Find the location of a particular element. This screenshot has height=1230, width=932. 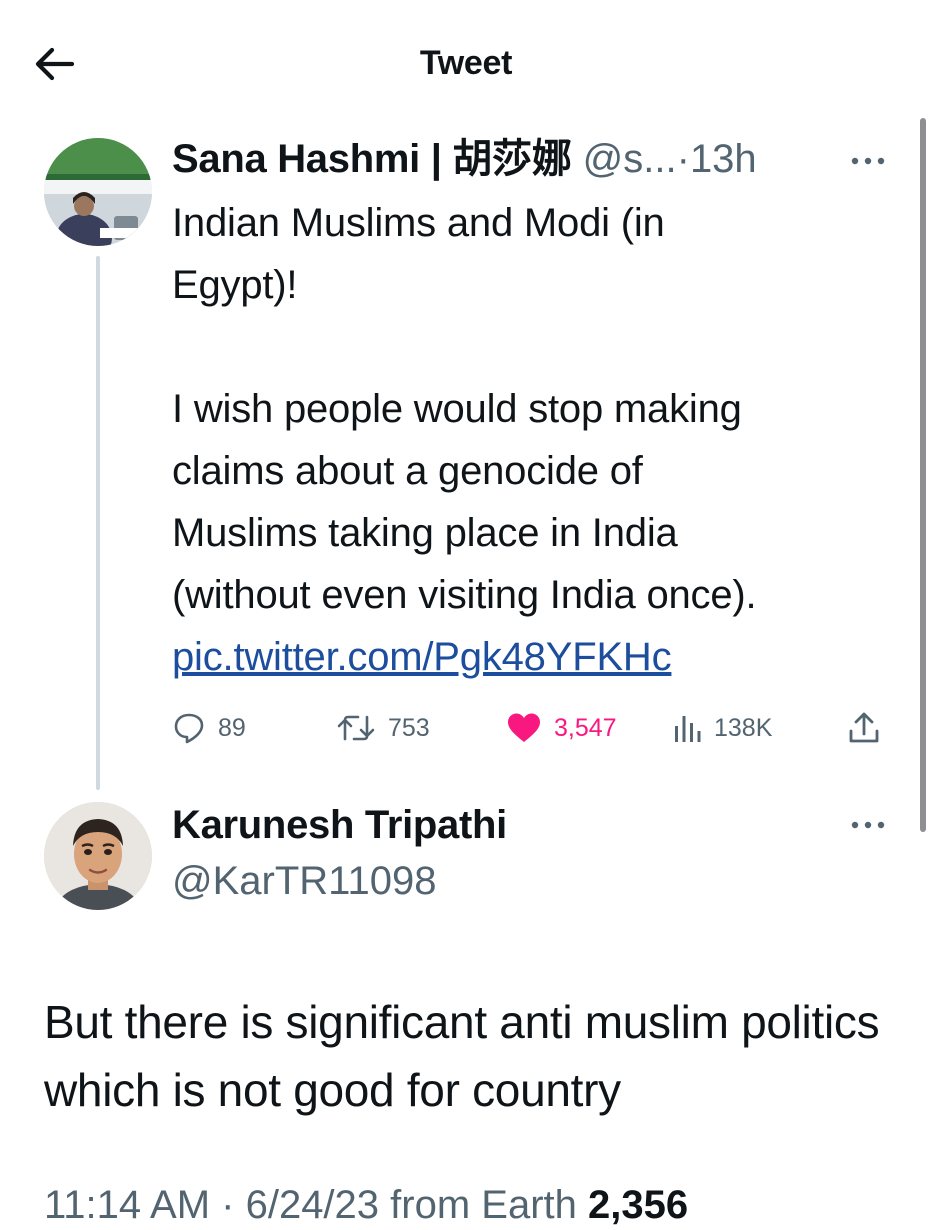

tweet-header: Sana Hashmi | 胡莎娜 @s...·13h is located at coordinates (522, 159).